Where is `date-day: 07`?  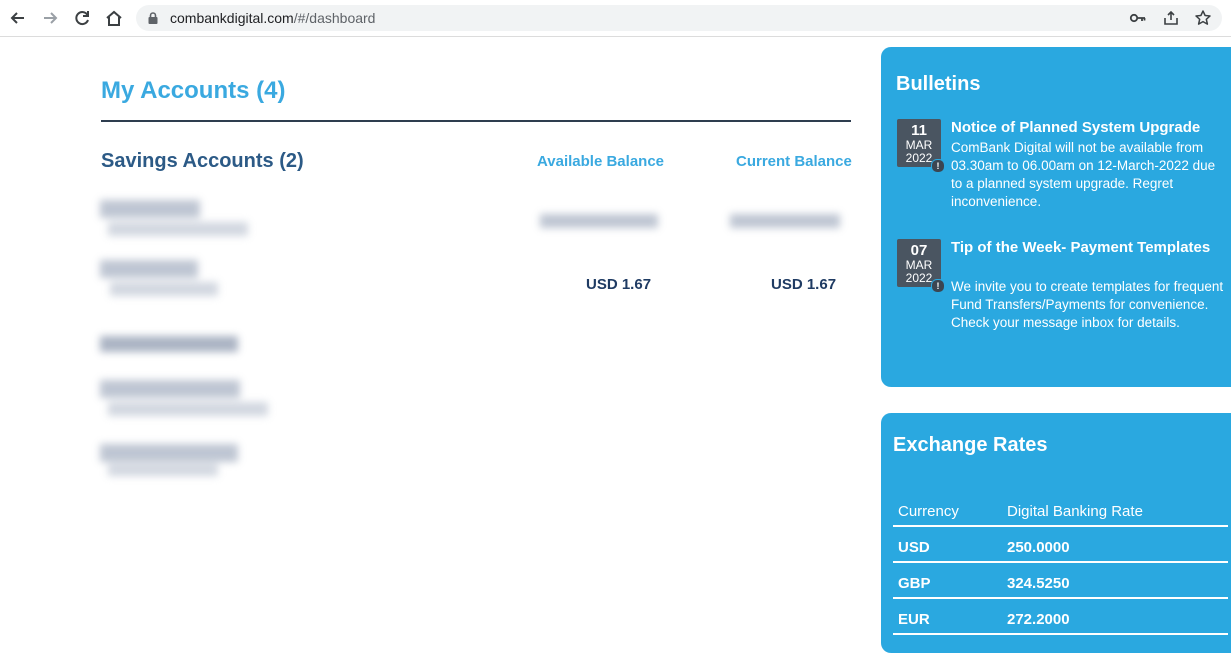 date-day: 07 is located at coordinates (919, 250).